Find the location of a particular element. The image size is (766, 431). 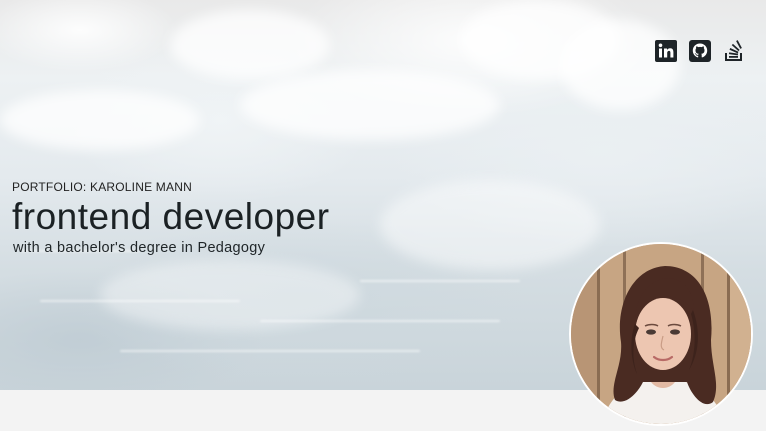

page-title: frontend developer is located at coordinates (171, 216).